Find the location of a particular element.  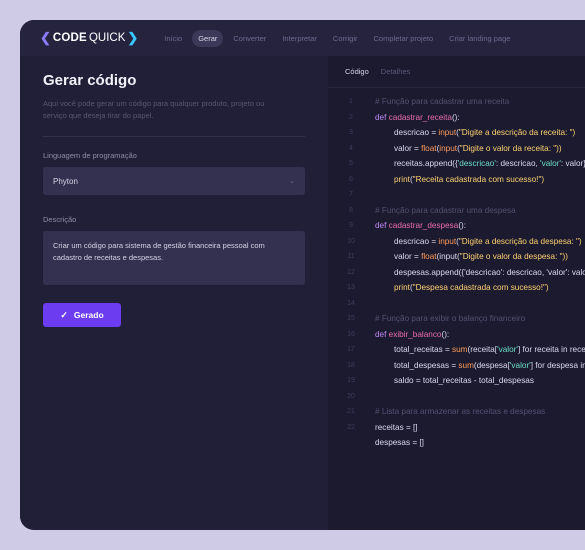

line-number: 19 is located at coordinates (351, 380).